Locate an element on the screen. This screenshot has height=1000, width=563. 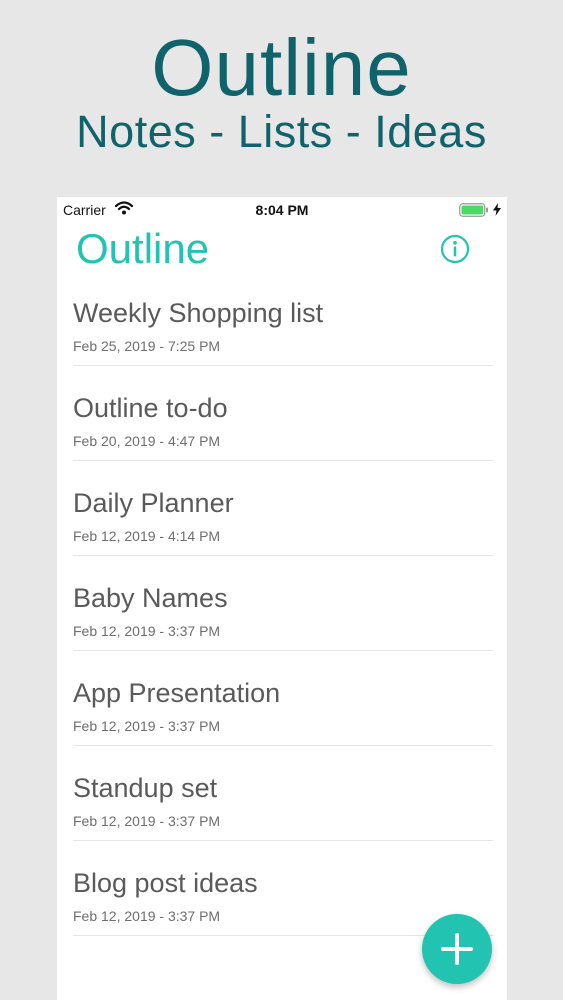
note-item: App Presentation Feb 12, 2019 - 3:37 PM is located at coordinates (282, 719).